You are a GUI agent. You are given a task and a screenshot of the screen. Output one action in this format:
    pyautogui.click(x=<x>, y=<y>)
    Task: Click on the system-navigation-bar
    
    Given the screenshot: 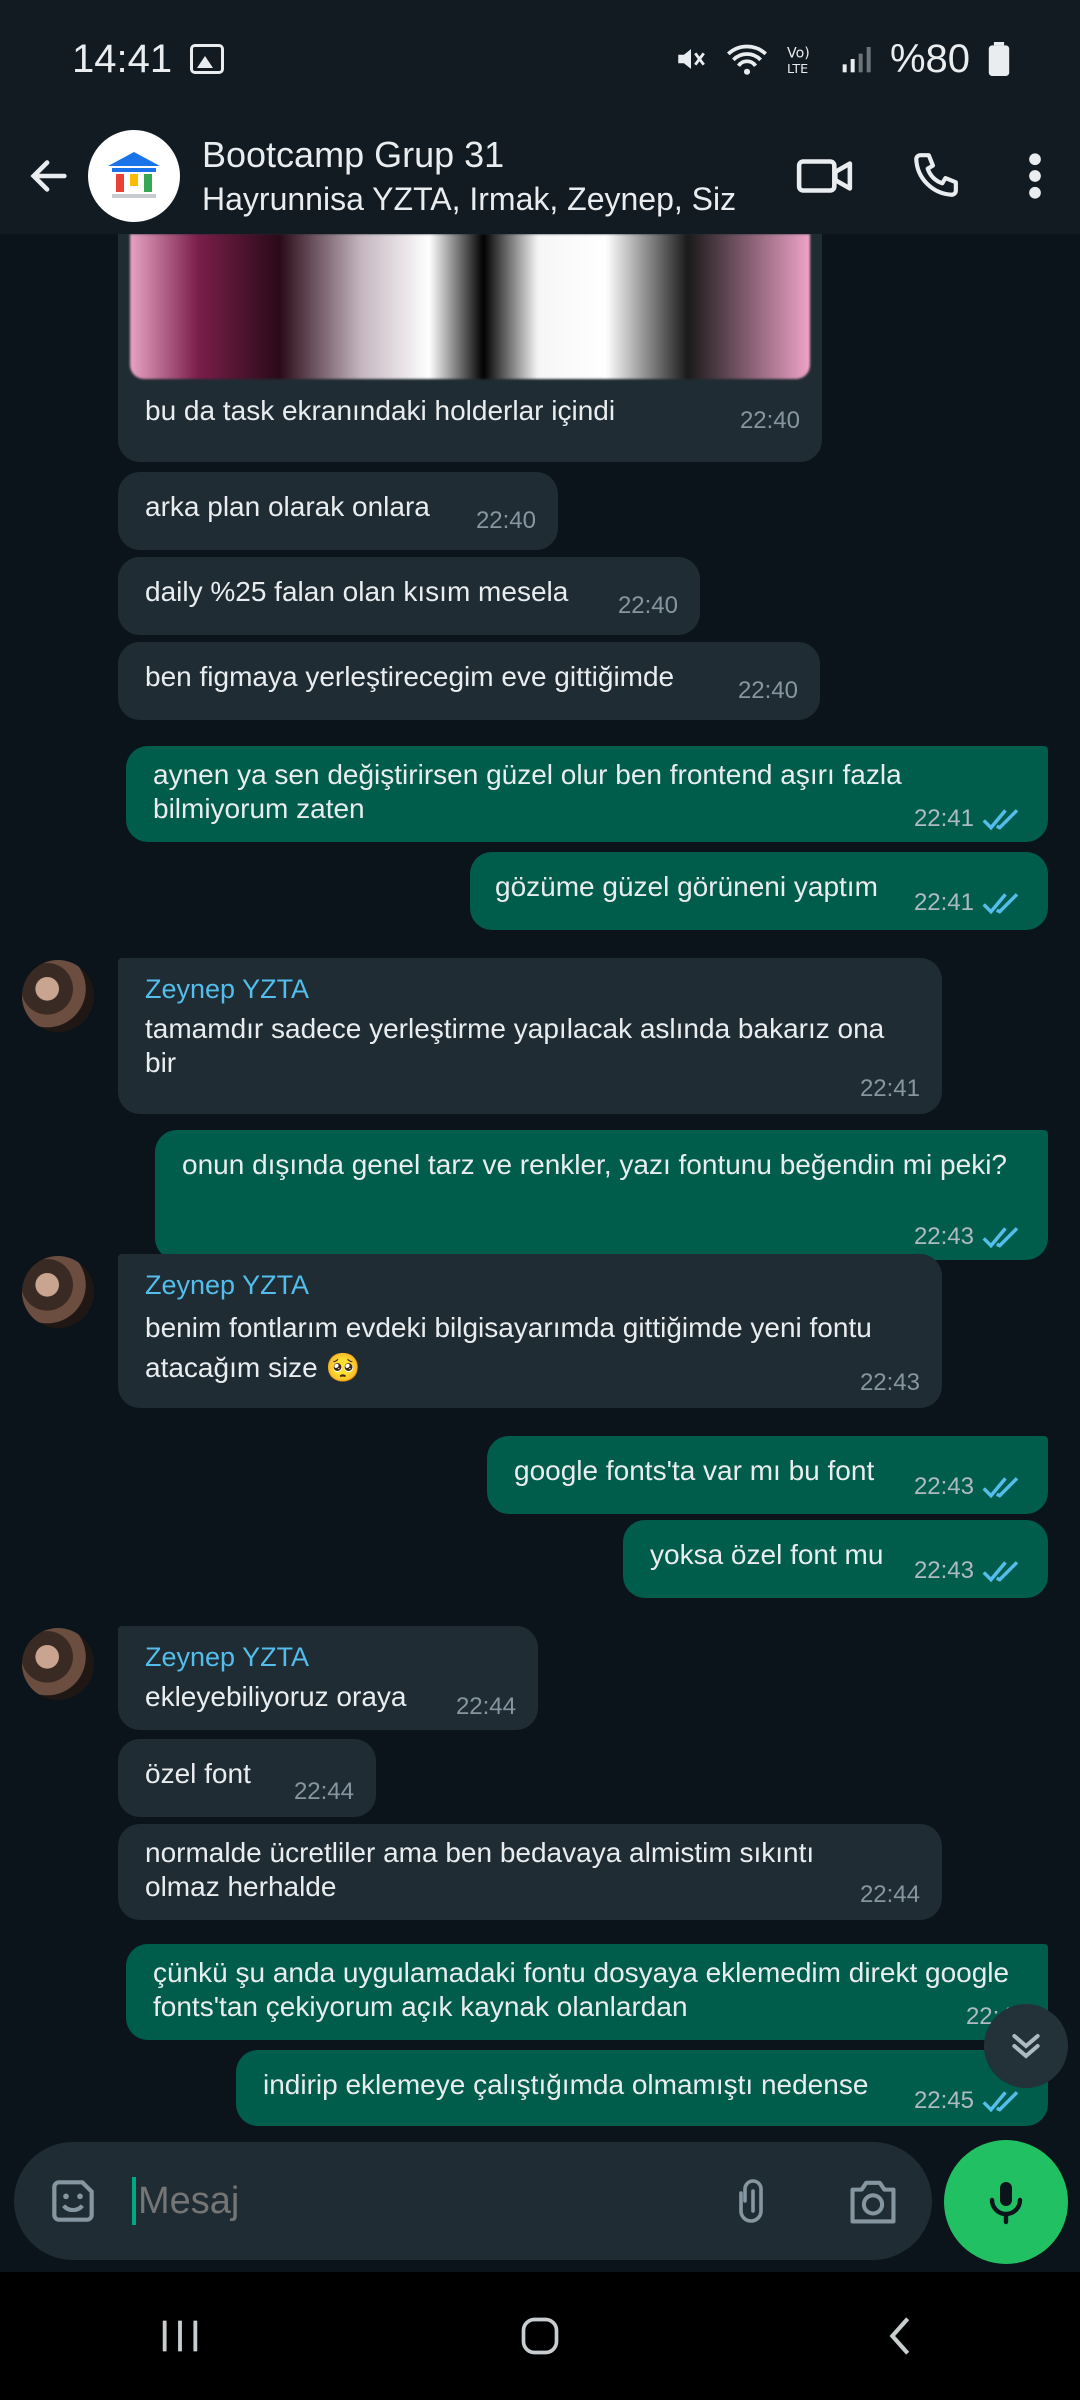 What is the action you would take?
    pyautogui.click(x=540, y=2336)
    